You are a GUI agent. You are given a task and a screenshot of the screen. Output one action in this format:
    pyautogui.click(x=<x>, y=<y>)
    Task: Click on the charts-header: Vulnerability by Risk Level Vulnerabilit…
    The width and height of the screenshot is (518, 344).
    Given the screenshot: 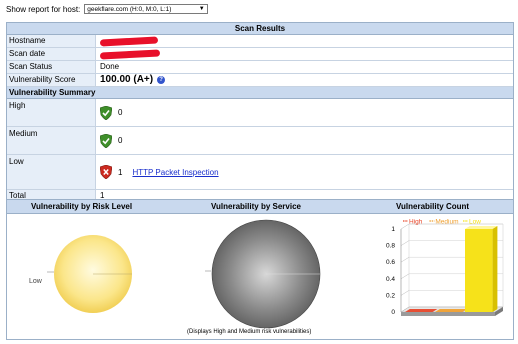 What is the action you would take?
    pyautogui.click(x=260, y=207)
    